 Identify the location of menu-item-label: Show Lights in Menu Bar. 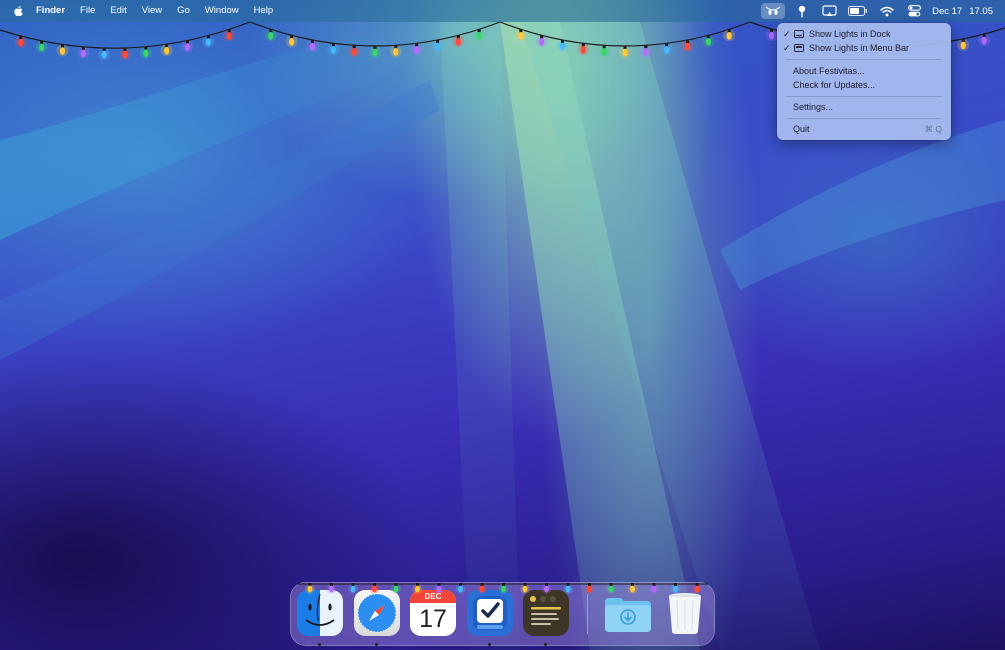
(859, 48).